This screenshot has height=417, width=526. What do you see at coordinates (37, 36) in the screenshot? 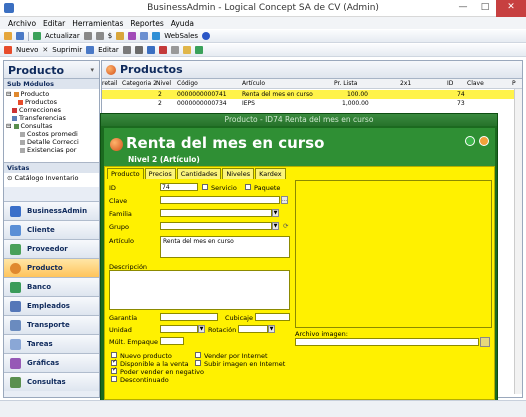
I see `refresh-icon` at bounding box center [37, 36].